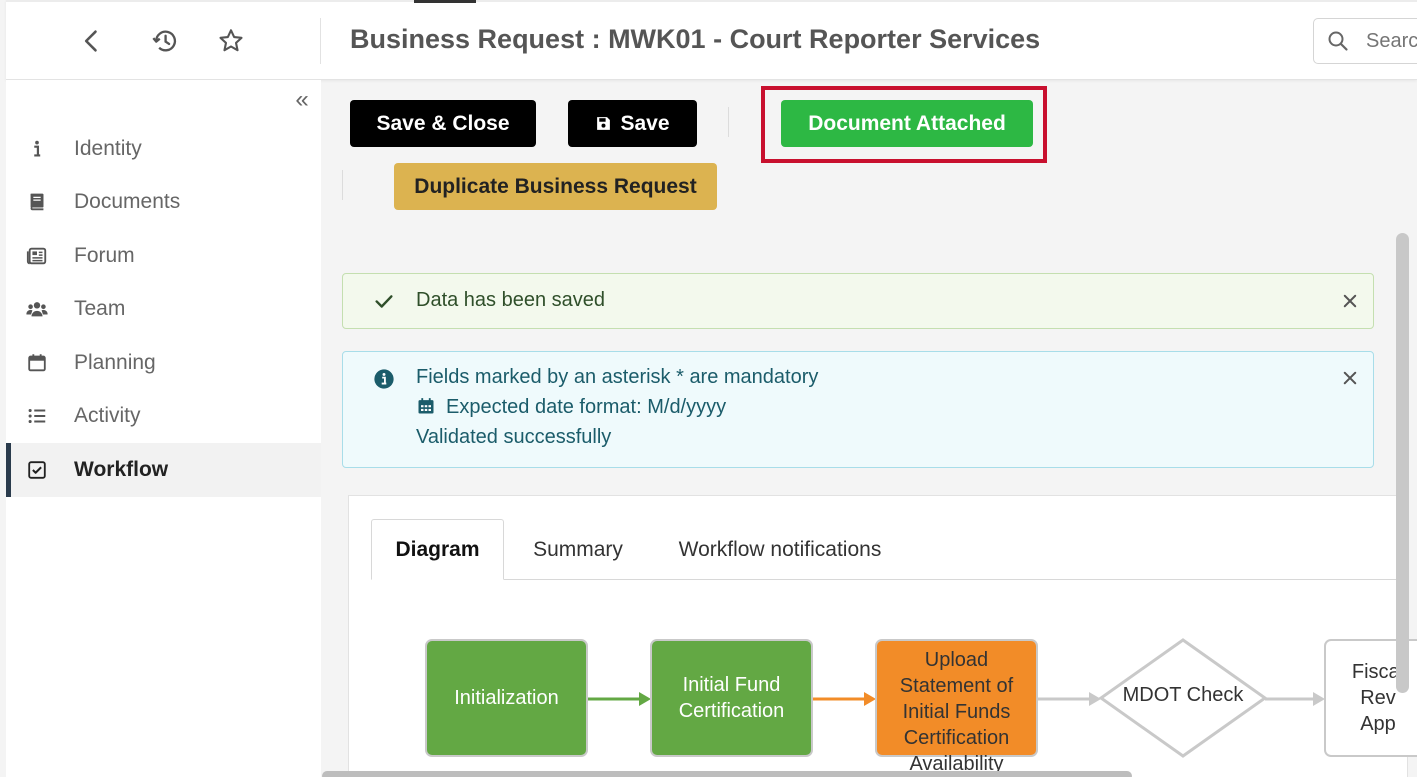  What do you see at coordinates (727, 774) in the screenshot?
I see `horizontal-scrollbar` at bounding box center [727, 774].